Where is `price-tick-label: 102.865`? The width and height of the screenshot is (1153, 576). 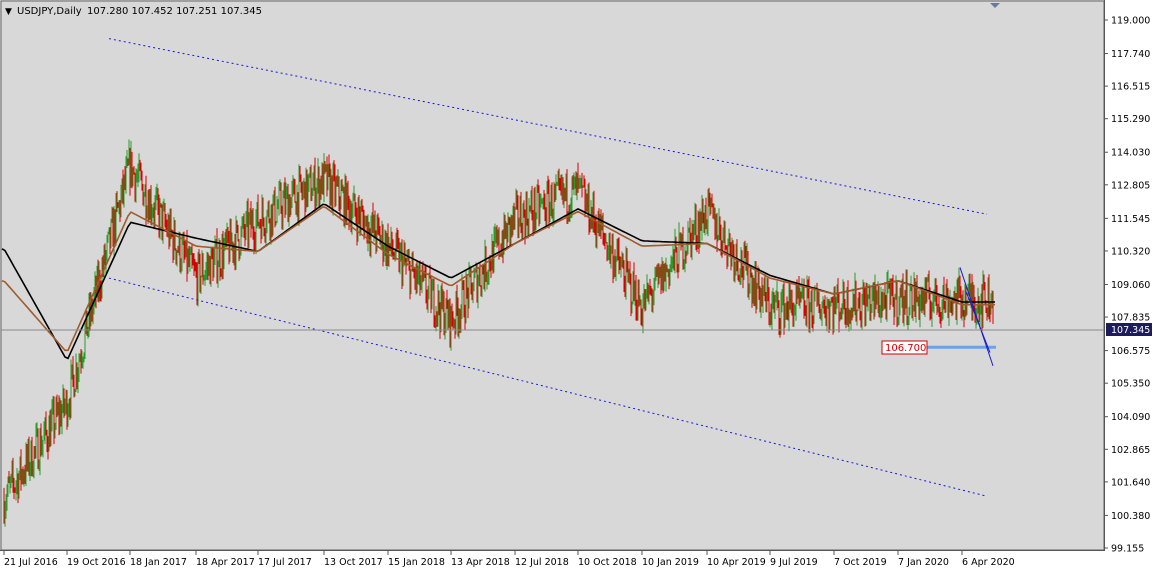
price-tick-label: 102.865 is located at coordinates (1130, 450).